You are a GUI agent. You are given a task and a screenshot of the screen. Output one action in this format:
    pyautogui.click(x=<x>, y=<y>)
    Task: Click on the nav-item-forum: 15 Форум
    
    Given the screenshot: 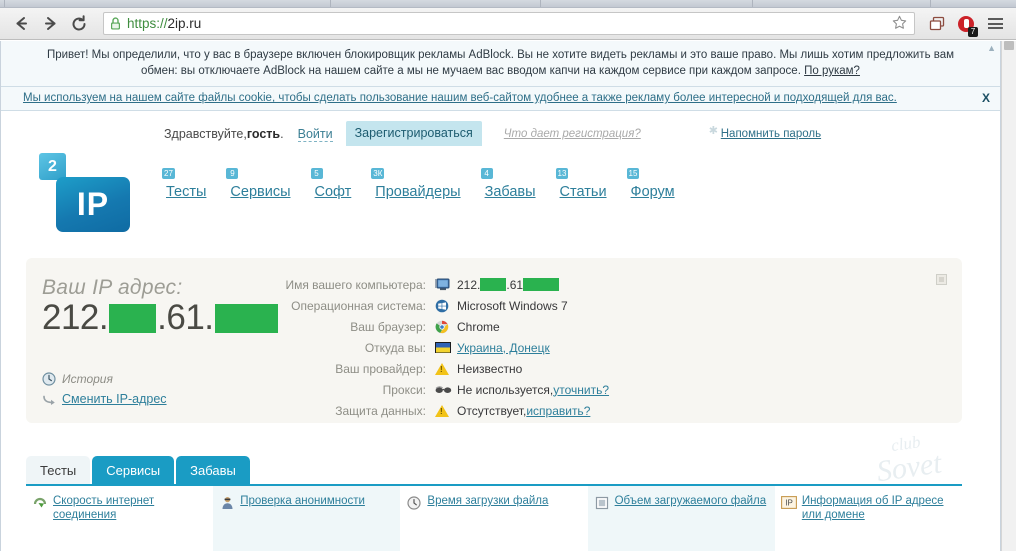 What is the action you would take?
    pyautogui.click(x=650, y=184)
    